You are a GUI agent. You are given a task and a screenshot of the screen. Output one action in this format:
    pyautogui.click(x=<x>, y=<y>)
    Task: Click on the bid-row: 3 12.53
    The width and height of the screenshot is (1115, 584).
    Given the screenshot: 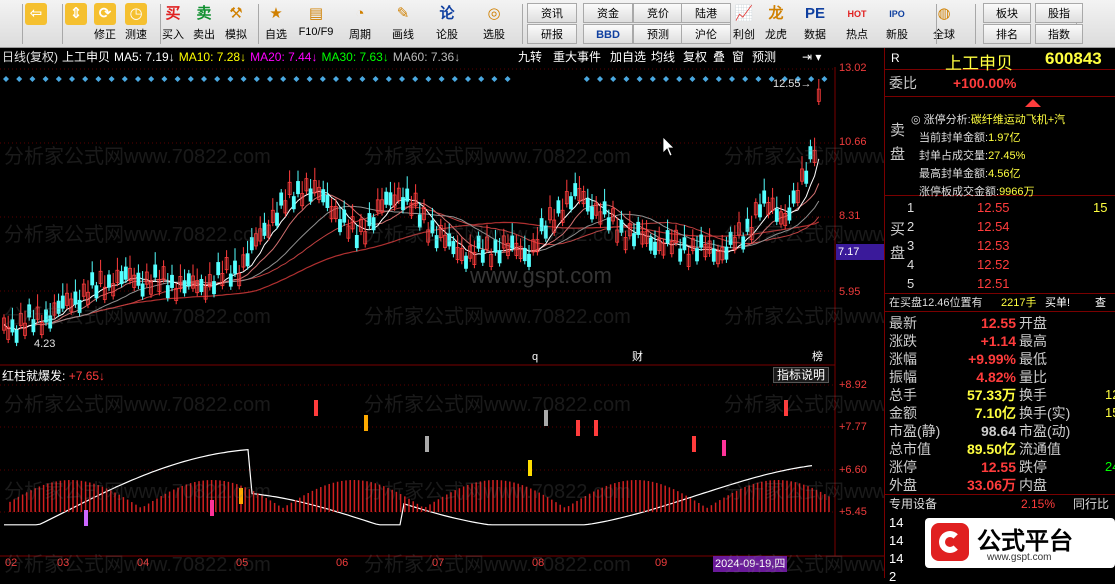 What is the action you would take?
    pyautogui.click(x=1000, y=245)
    